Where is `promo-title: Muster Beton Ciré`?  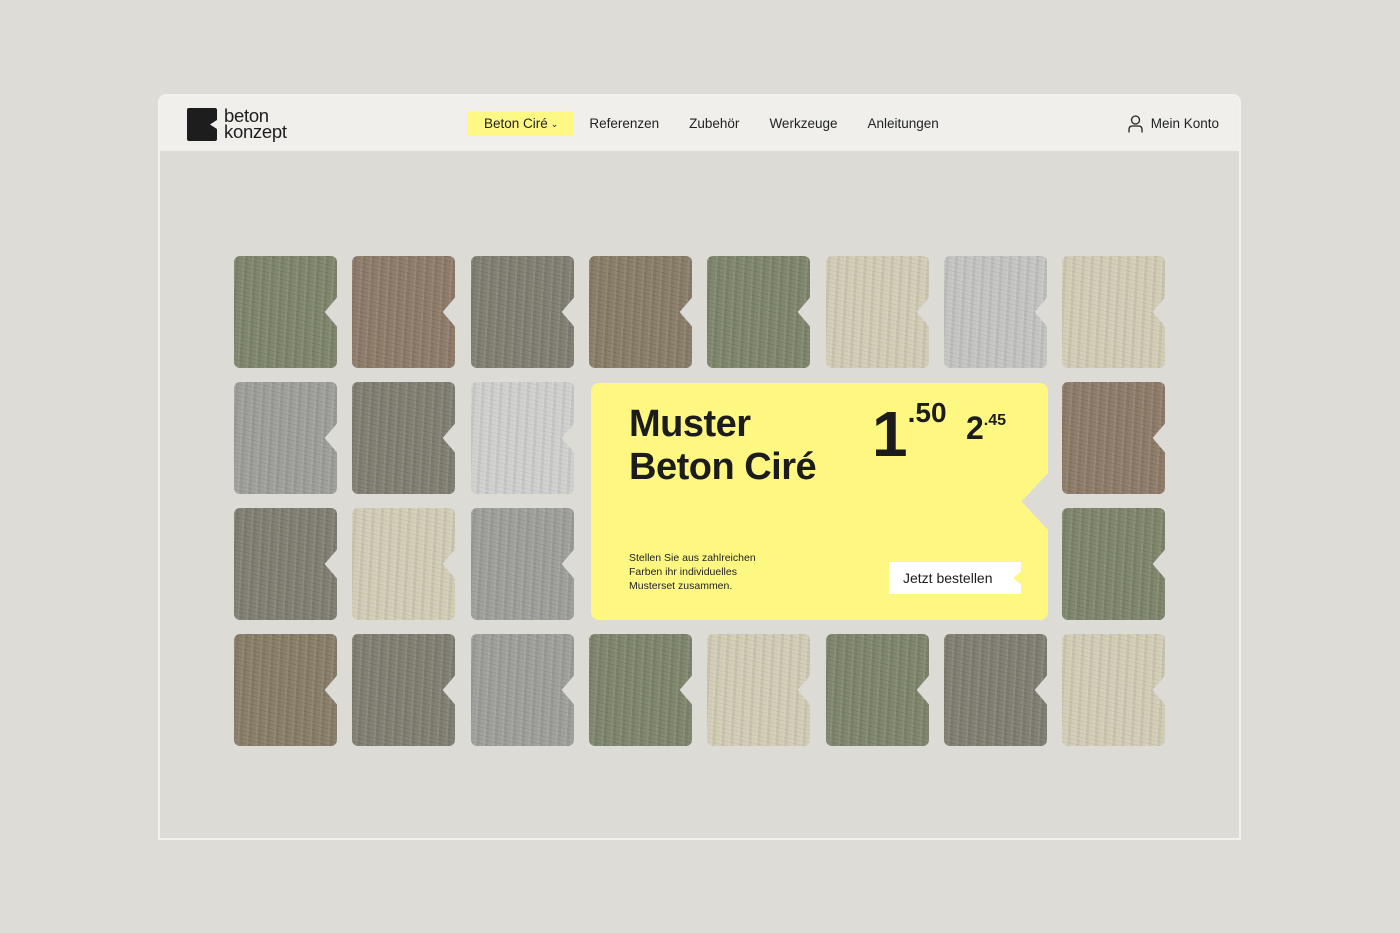
promo-title: Muster Beton Ciré is located at coordinates (723, 446).